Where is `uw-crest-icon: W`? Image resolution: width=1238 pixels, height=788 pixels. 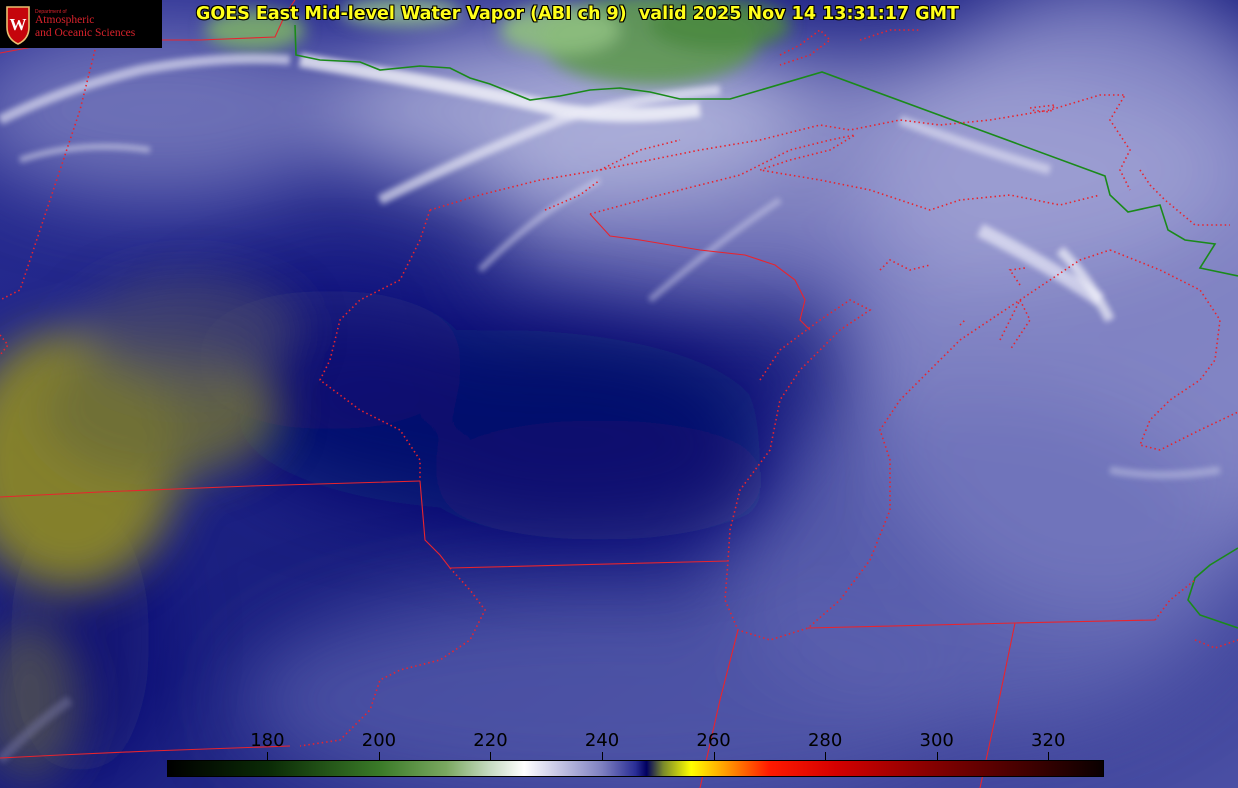
uw-crest-icon: W is located at coordinates (18, 25).